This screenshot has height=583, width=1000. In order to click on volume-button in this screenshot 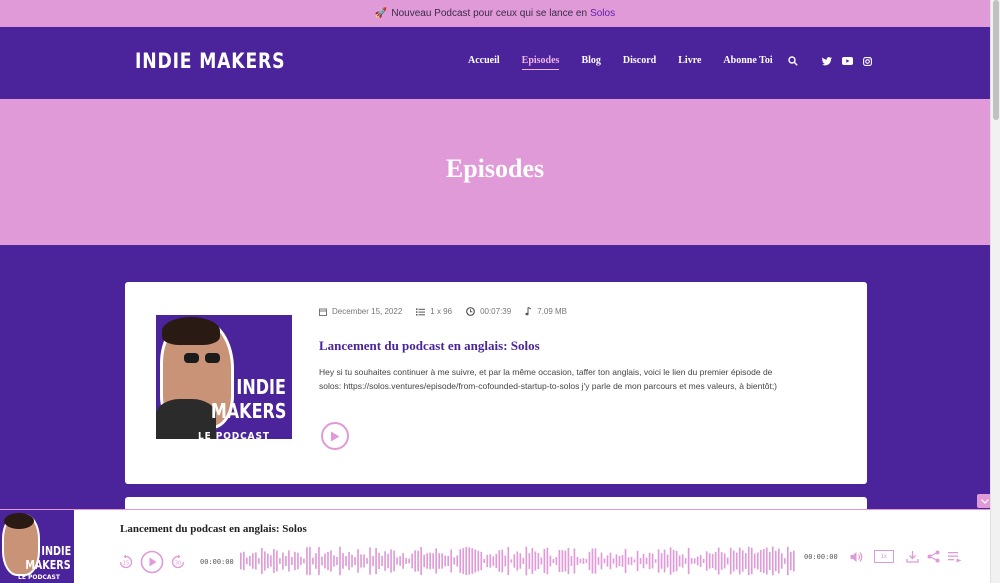, I will do `click(857, 557)`.